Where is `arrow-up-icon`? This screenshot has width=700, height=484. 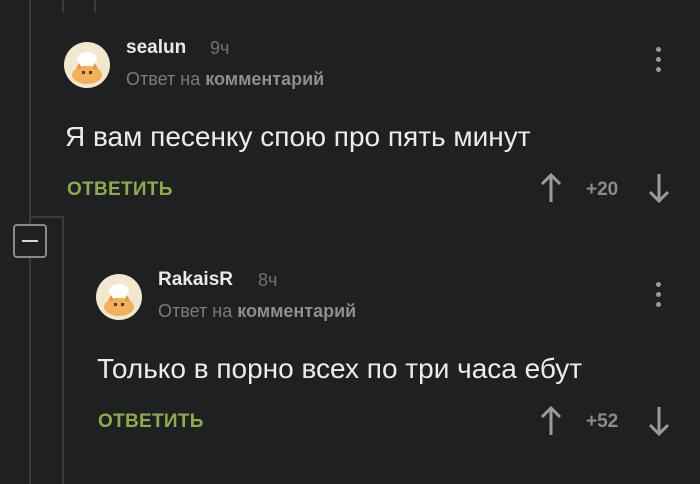 arrow-up-icon is located at coordinates (551, 421).